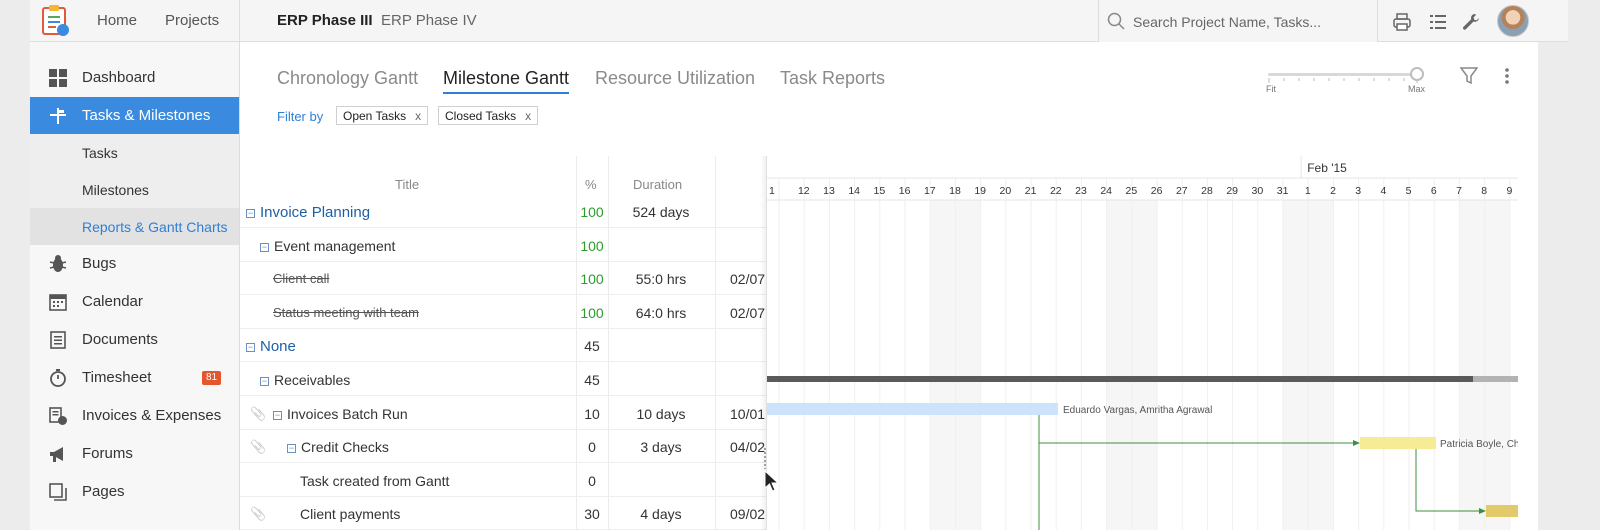 This screenshot has height=530, width=1600. I want to click on megaphone-icon, so click(56, 454).